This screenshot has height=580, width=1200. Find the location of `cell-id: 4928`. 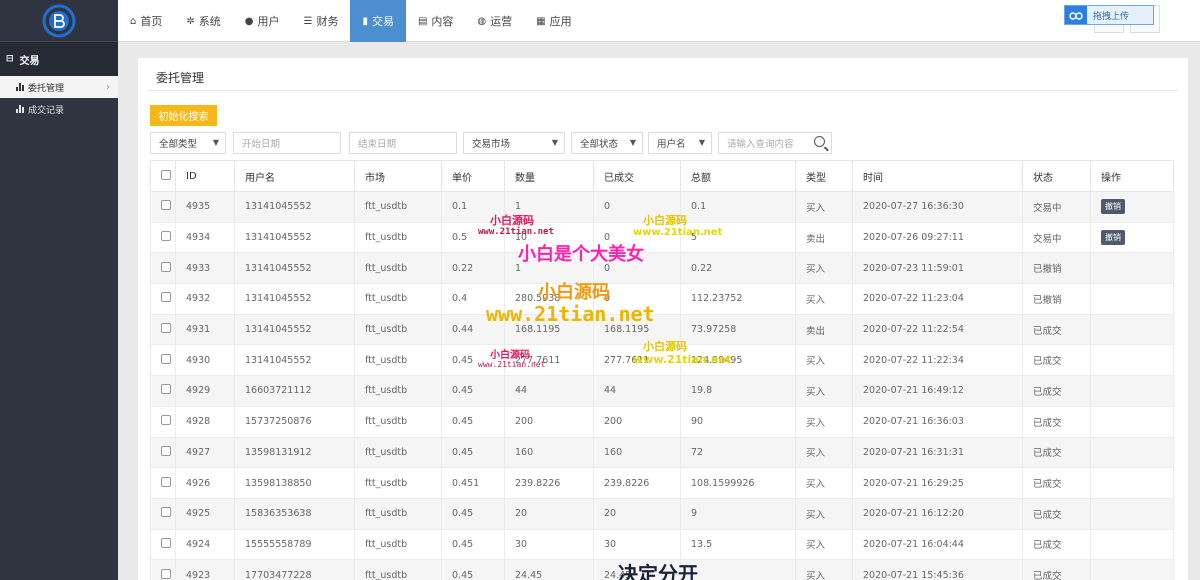

cell-id: 4928 is located at coordinates (205, 421).